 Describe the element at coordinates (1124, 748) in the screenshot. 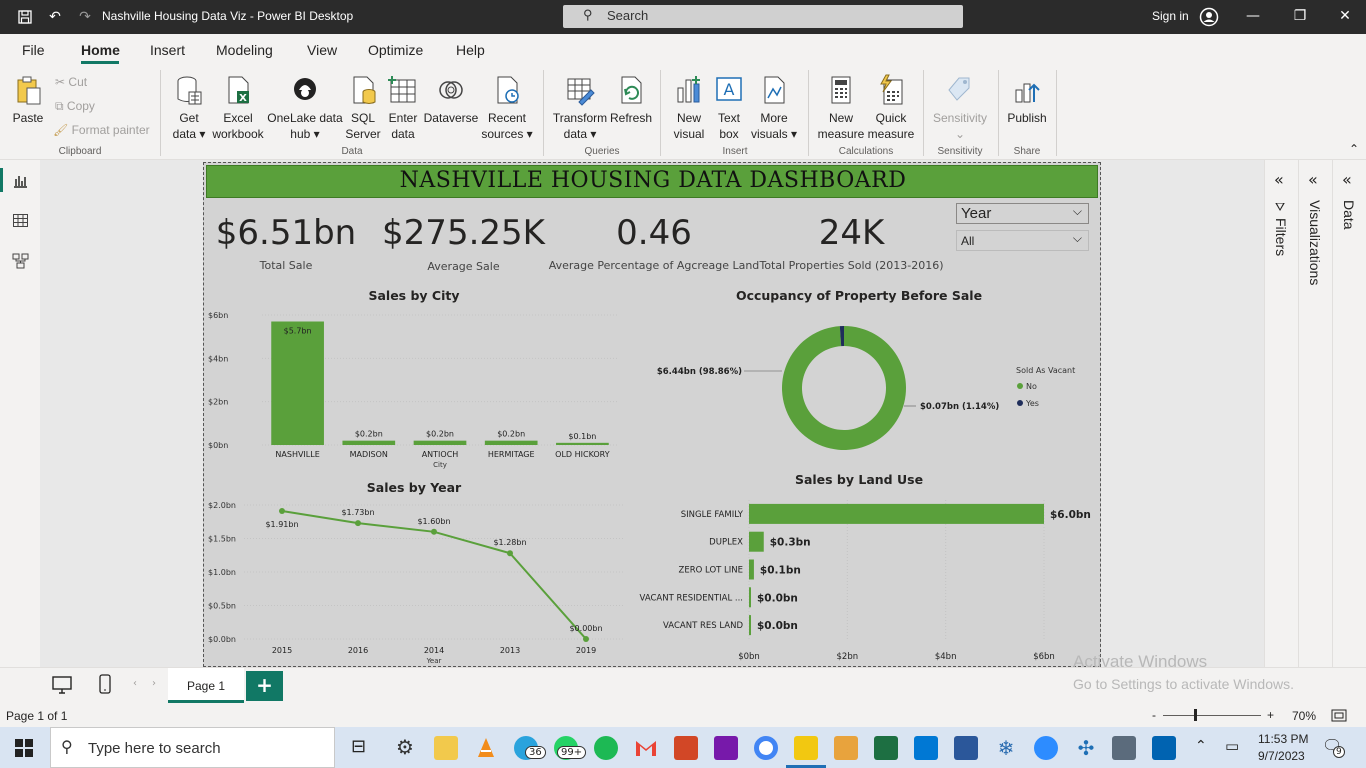

I see `calculator-app-icon` at that location.